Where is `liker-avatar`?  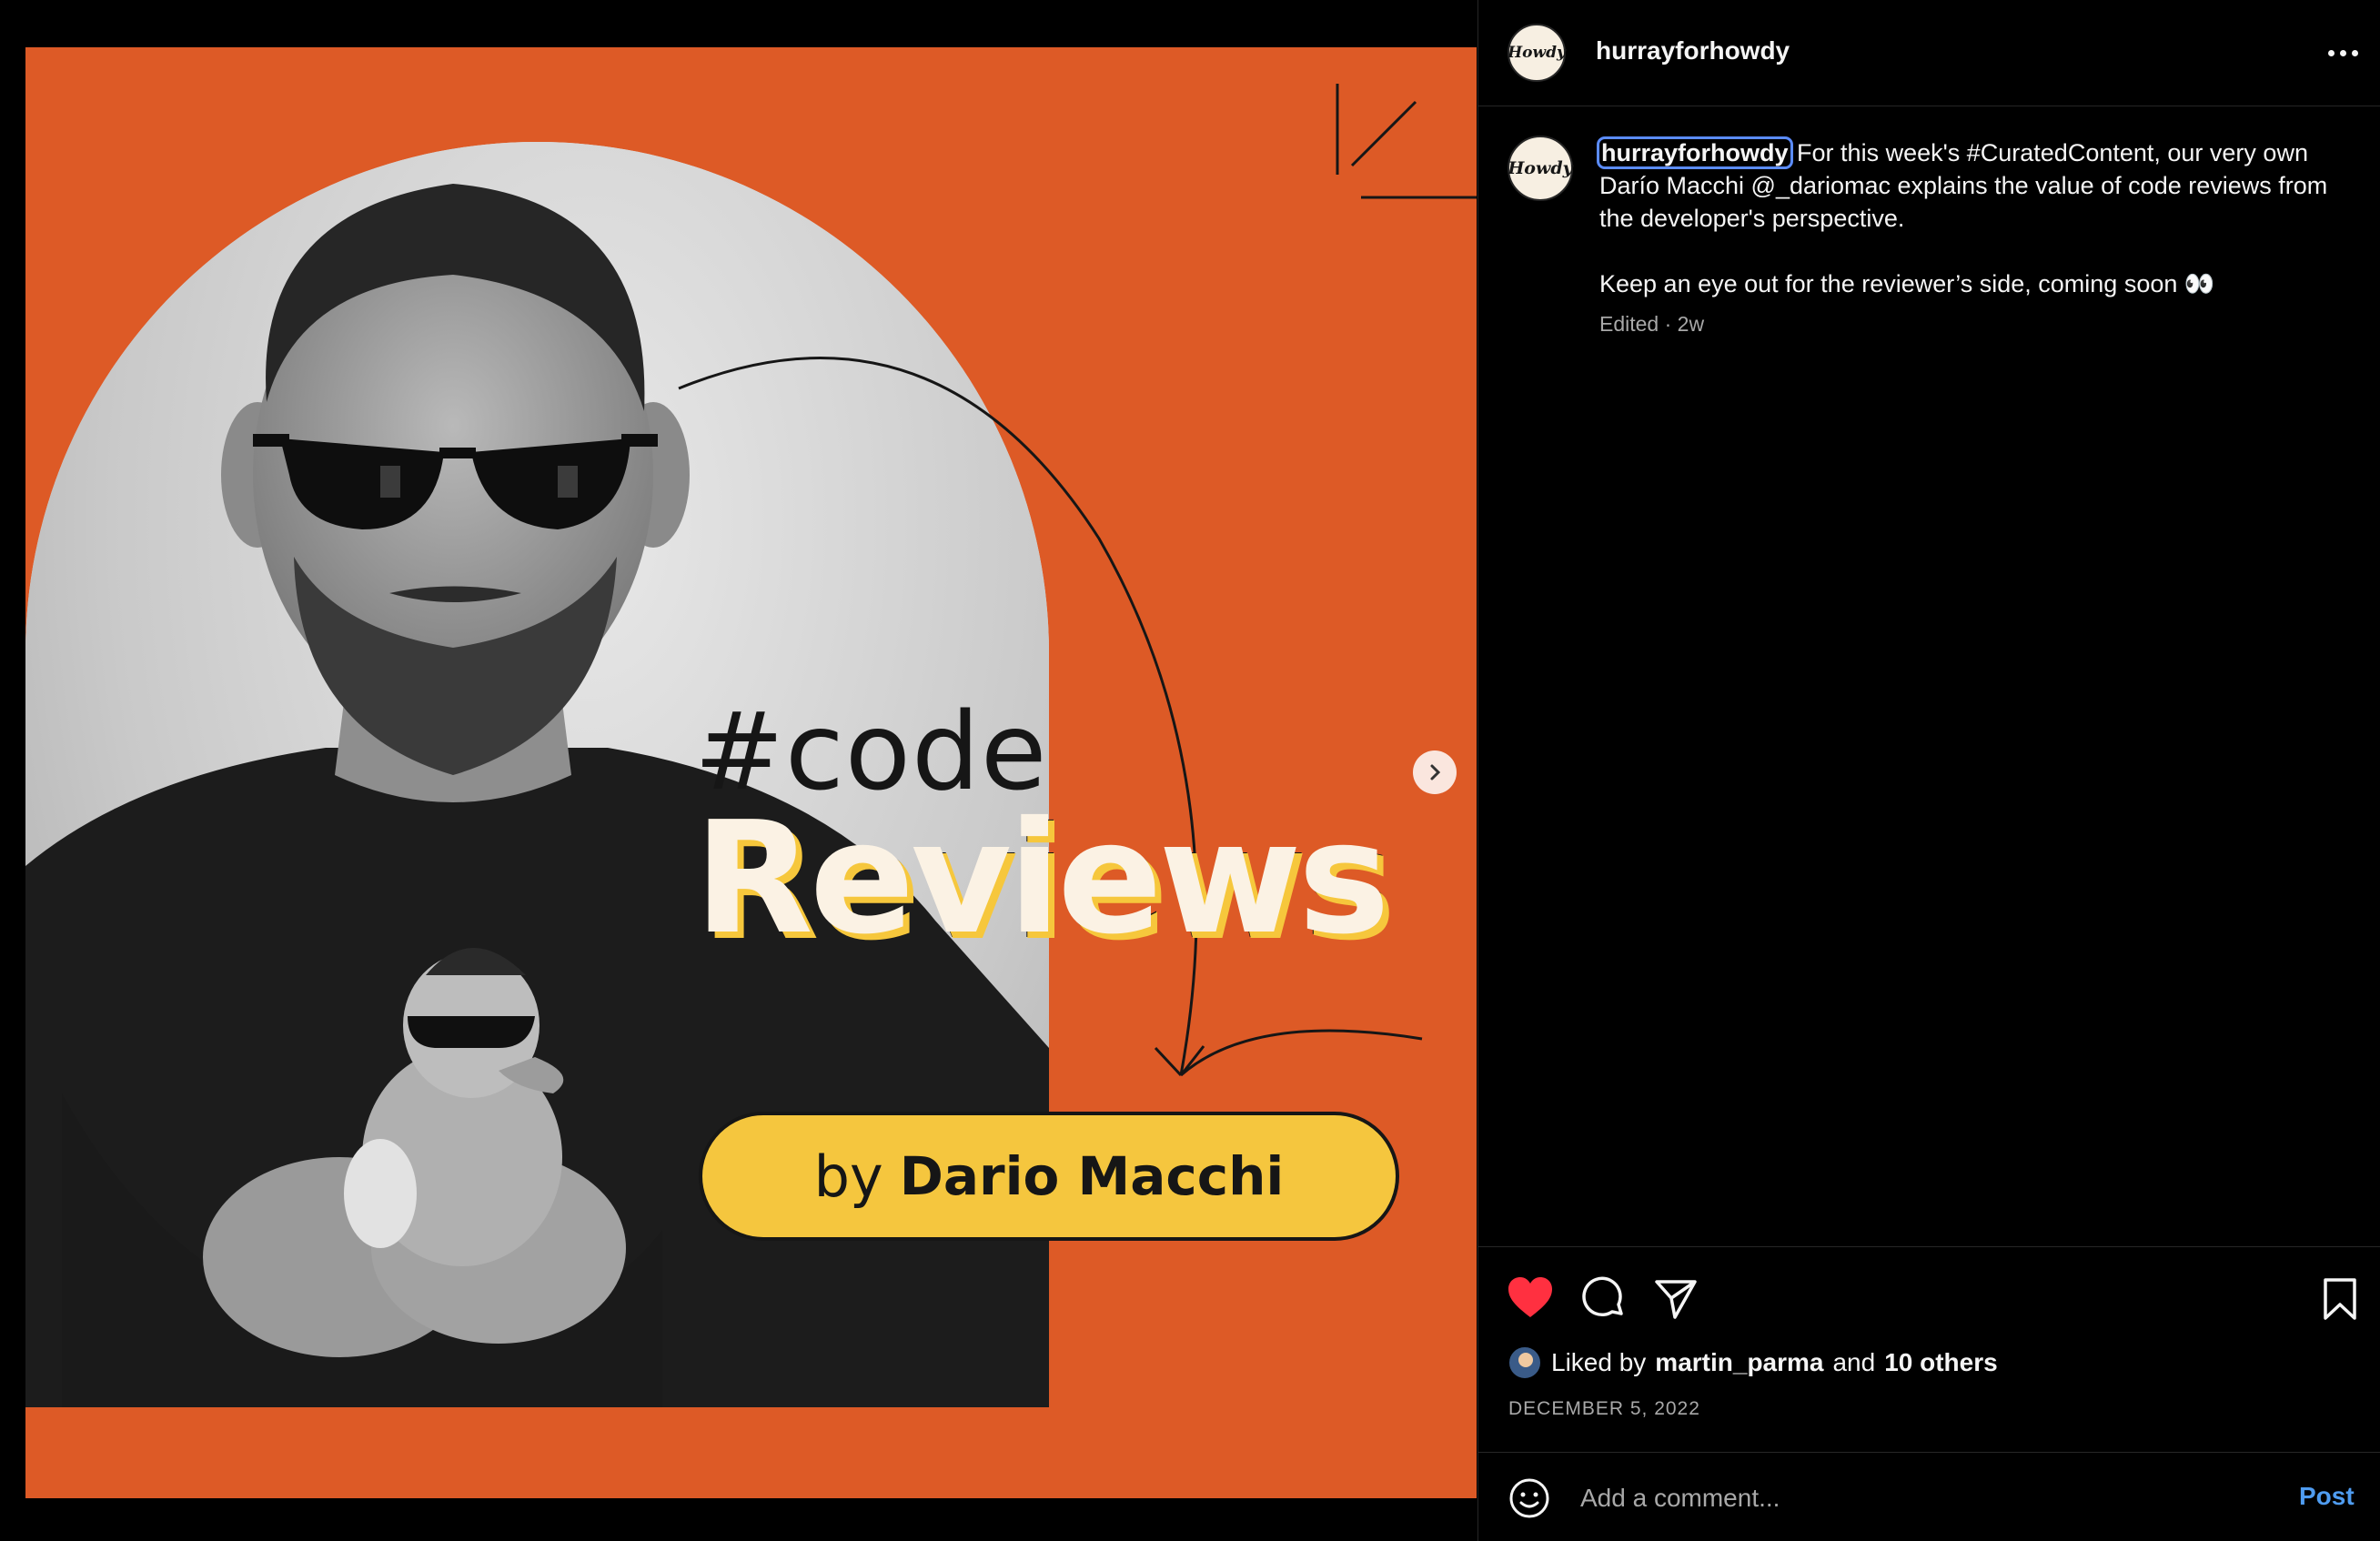
liker-avatar is located at coordinates (1525, 1362).